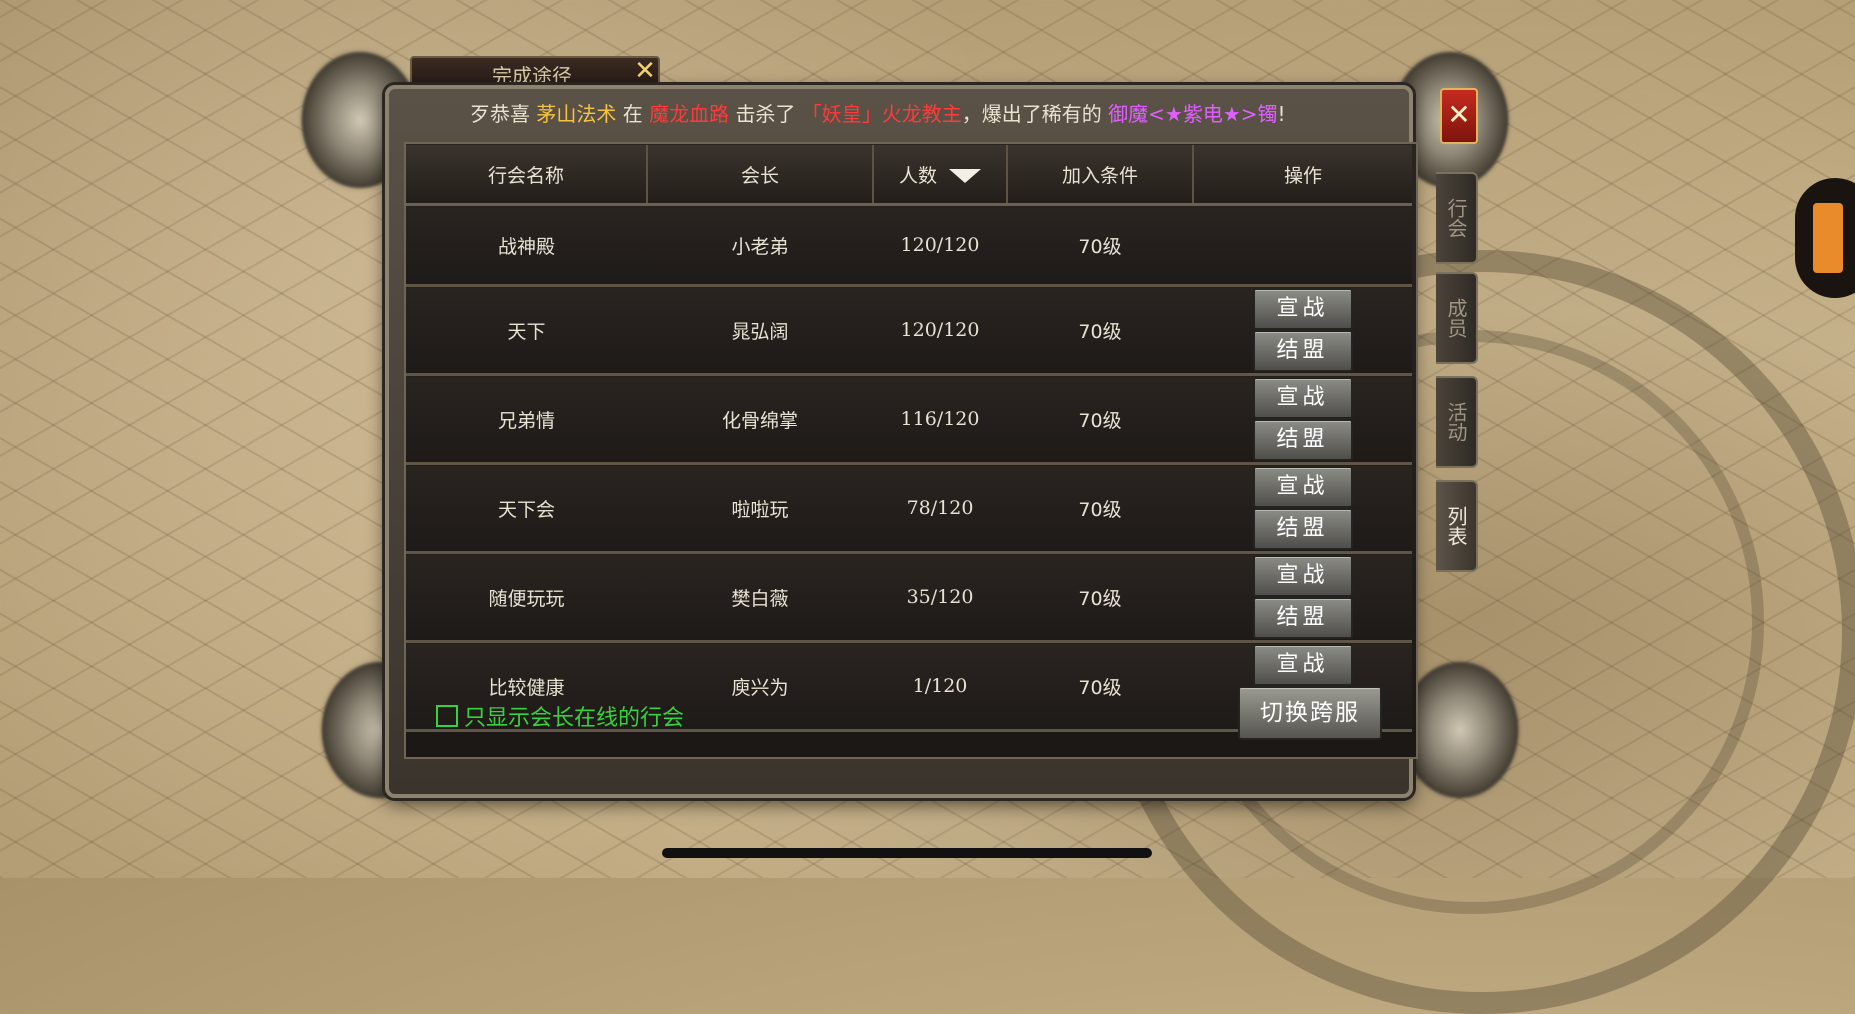  I want to click on leader-cell: 小老弟, so click(760, 245).